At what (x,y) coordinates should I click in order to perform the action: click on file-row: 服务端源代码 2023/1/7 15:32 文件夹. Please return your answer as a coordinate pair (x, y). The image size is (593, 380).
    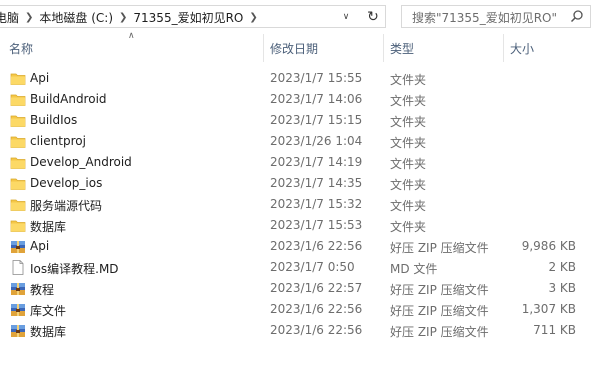
    Looking at the image, I should click on (296, 204).